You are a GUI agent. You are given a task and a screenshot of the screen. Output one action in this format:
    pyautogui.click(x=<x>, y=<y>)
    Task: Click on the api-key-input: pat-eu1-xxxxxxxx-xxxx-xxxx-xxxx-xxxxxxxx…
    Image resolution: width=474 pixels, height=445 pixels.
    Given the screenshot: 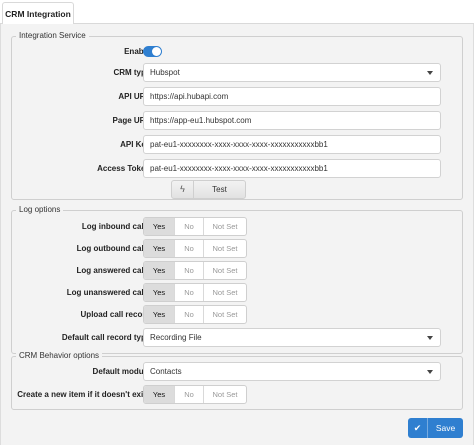 What is the action you would take?
    pyautogui.click(x=292, y=144)
    